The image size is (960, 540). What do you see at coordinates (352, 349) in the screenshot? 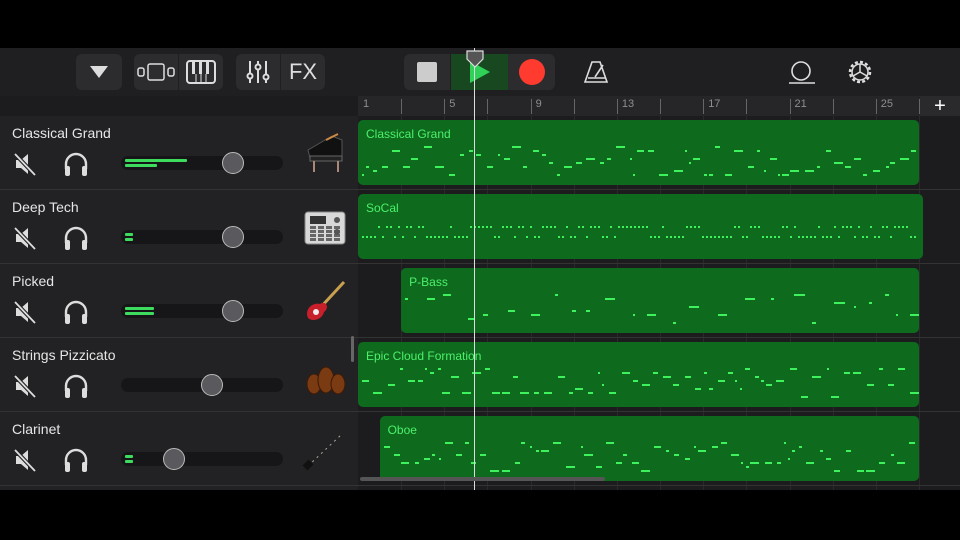
I see `vertical-scrollbar` at bounding box center [352, 349].